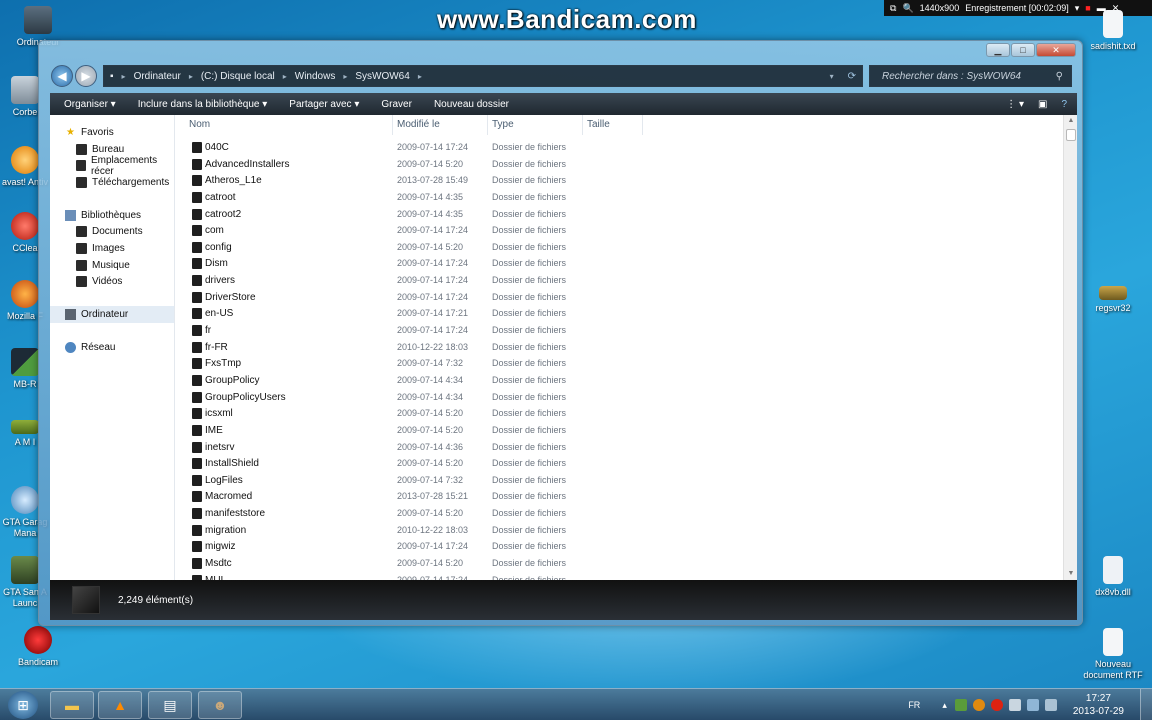  What do you see at coordinates (619, 247) in the screenshot?
I see `file-row: config 2009-07-14 5:20 Dossier de fichiers` at bounding box center [619, 247].